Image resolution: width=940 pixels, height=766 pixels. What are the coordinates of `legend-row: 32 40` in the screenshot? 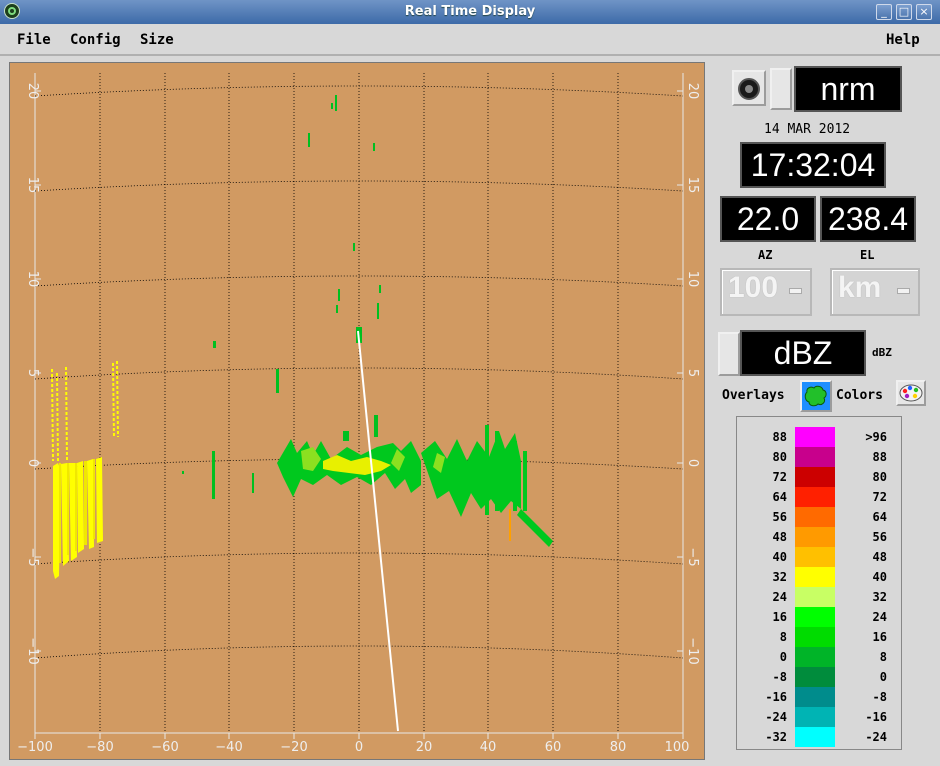 It's located at (820, 577).